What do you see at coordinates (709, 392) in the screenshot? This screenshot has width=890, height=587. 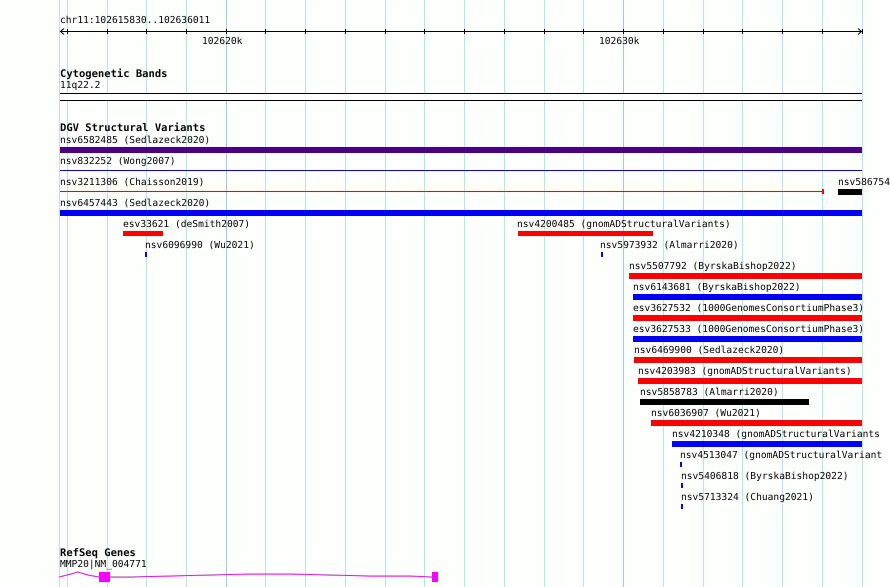 I see `variant-label: nsv5858783 (Almarri2020)` at bounding box center [709, 392].